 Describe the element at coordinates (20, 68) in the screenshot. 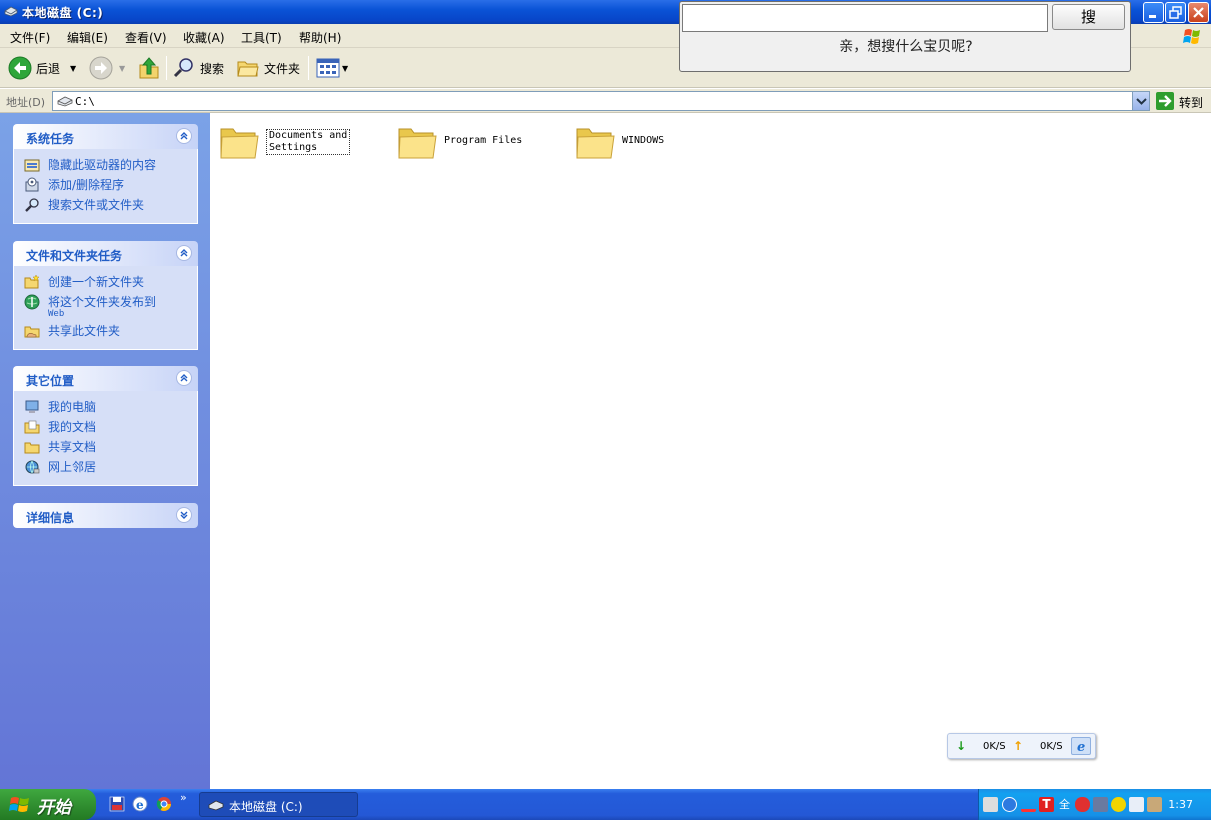

I see `back-arrow-icon` at that location.